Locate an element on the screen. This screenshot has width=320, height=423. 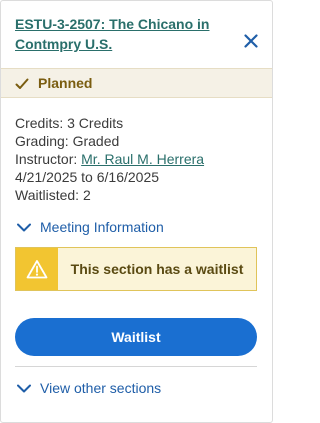
view-other-sections-toggle: View other sections is located at coordinates (136, 388).